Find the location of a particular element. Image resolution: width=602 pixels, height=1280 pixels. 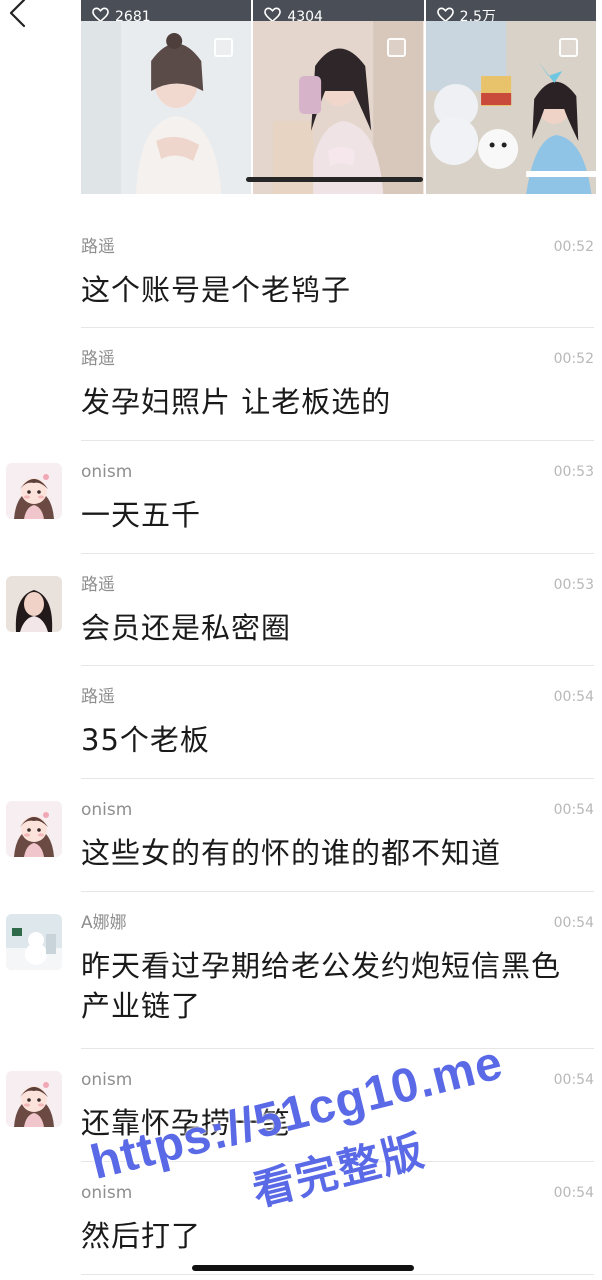

like-count-bar: 2681 is located at coordinates (166, 10).